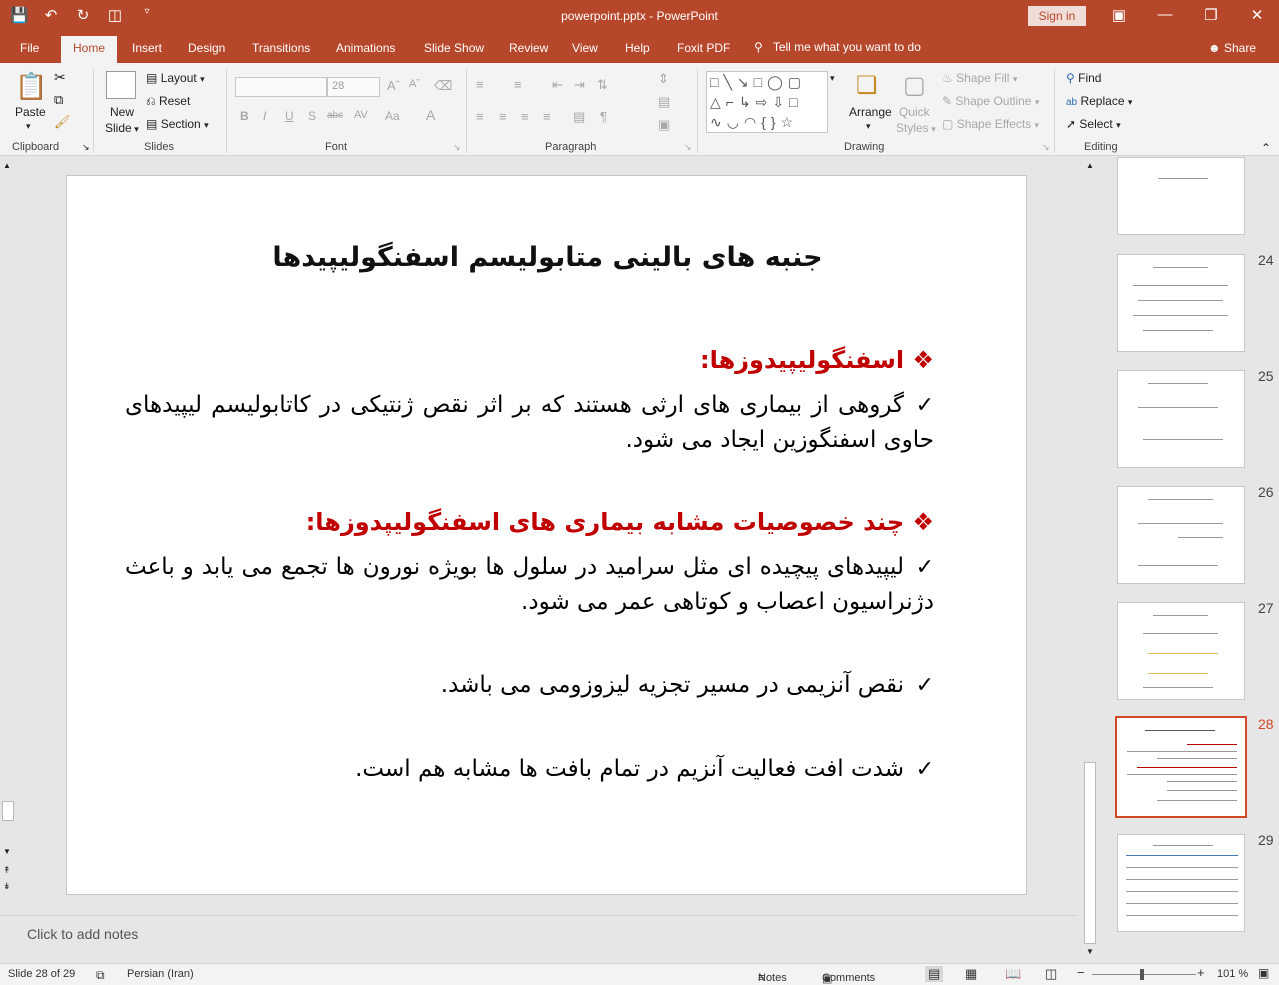 The width and height of the screenshot is (1279, 985). I want to click on bullets-icon: ≡, so click(480, 84).